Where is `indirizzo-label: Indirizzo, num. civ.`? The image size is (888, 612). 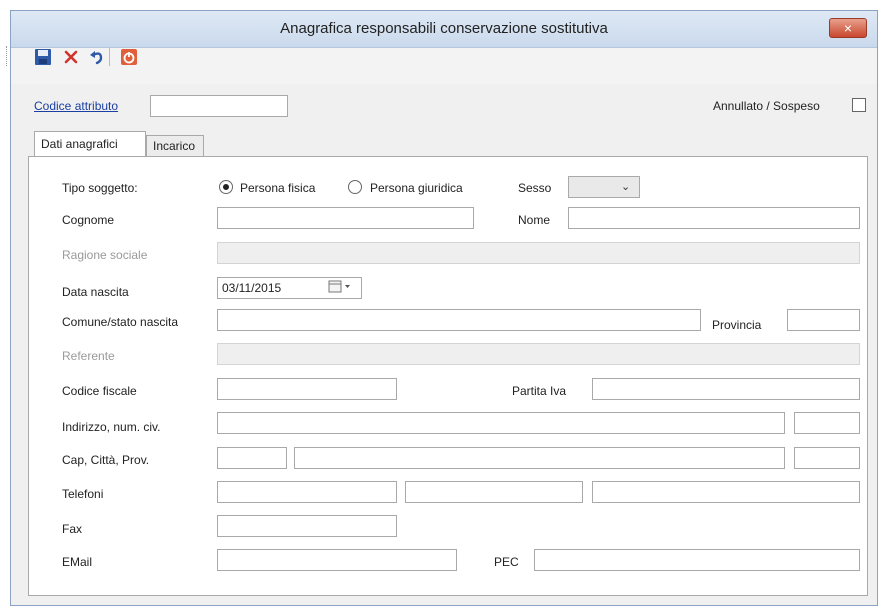
indirizzo-label: Indirizzo, num. civ. is located at coordinates (111, 427).